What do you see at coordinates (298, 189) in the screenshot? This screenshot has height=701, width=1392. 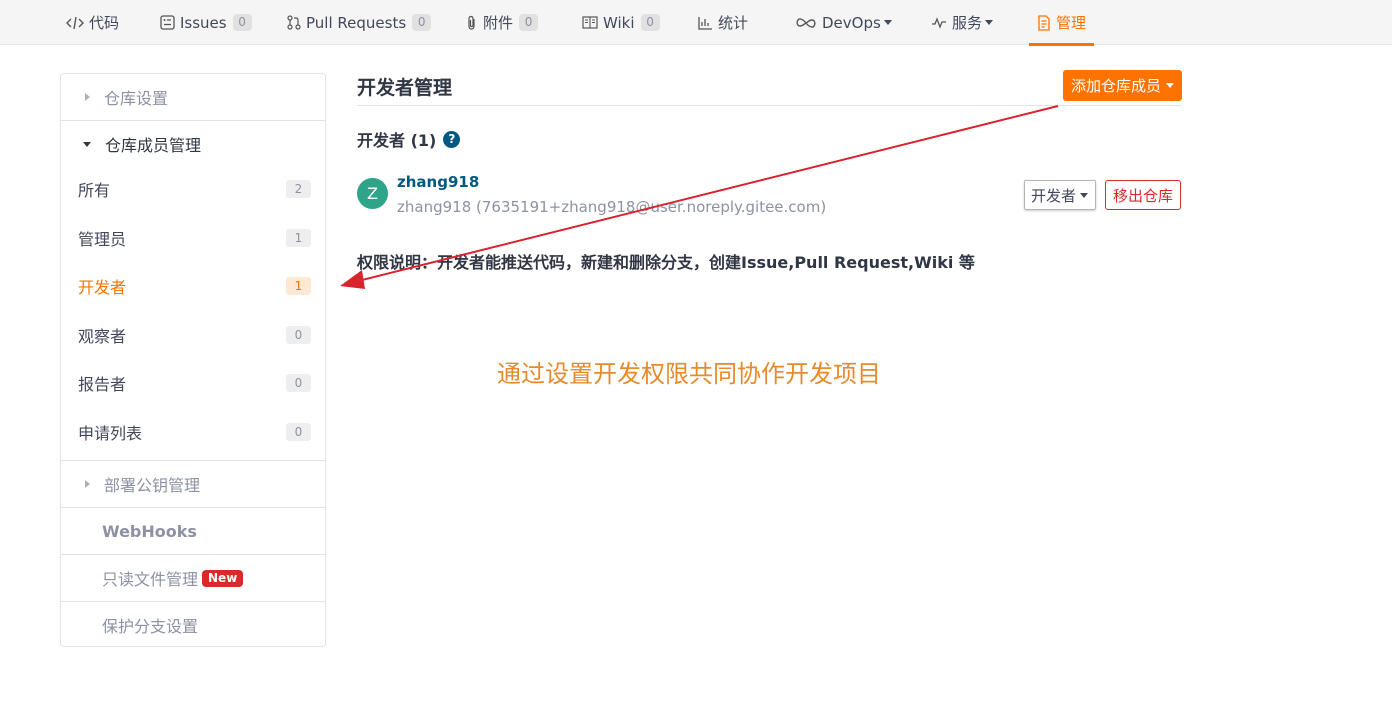 I see `count-badge: 2` at bounding box center [298, 189].